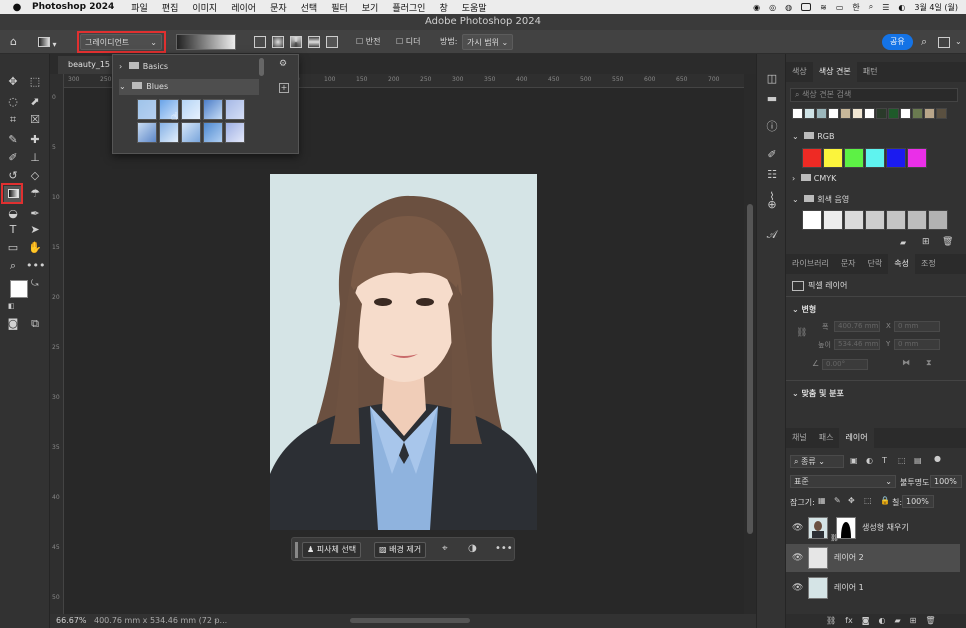  What do you see at coordinates (314, 42) in the screenshot?
I see `reflected-gradient-icon` at bounding box center [314, 42].